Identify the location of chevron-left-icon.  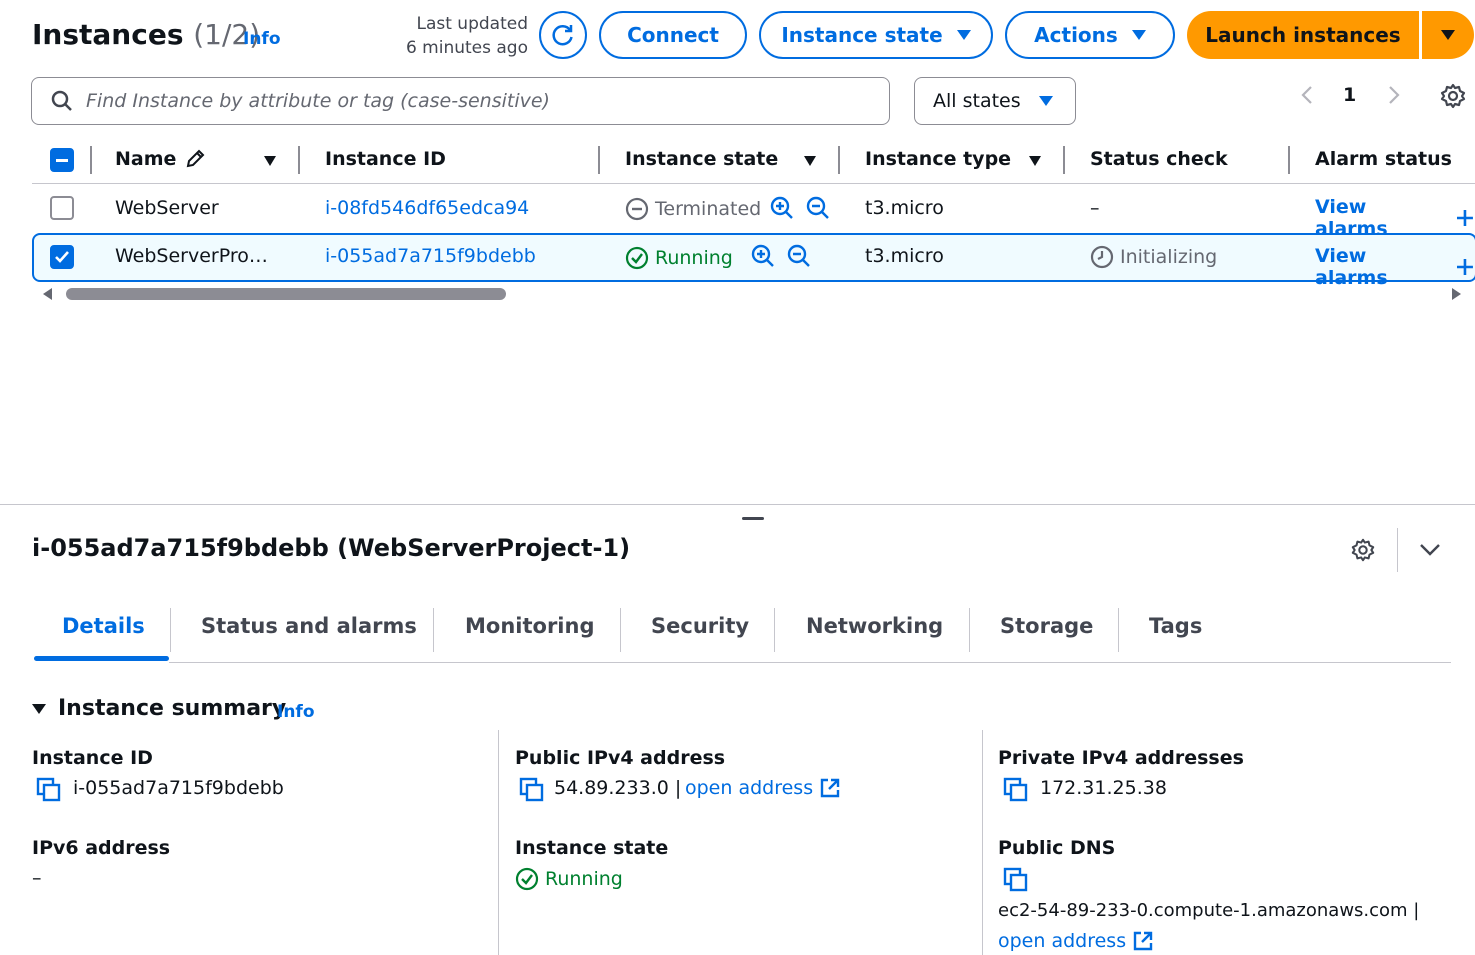
(1306, 95).